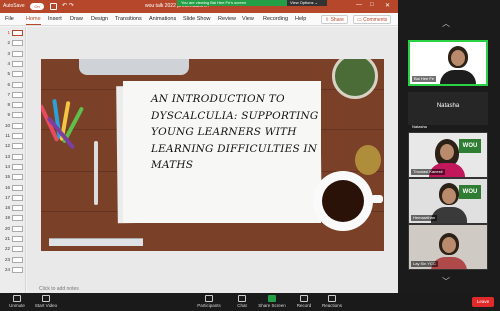 The image size is (500, 311). Describe the element at coordinates (8, 105) in the screenshot. I see `slide-number: 8` at that location.